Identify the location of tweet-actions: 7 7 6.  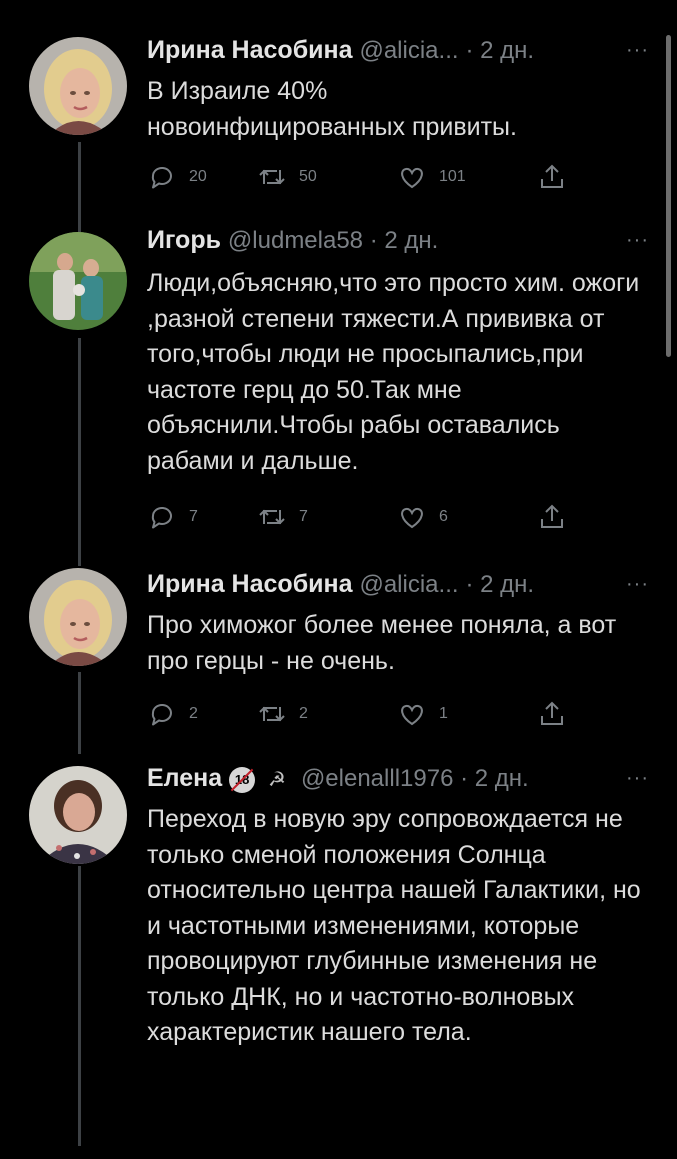
(362, 517).